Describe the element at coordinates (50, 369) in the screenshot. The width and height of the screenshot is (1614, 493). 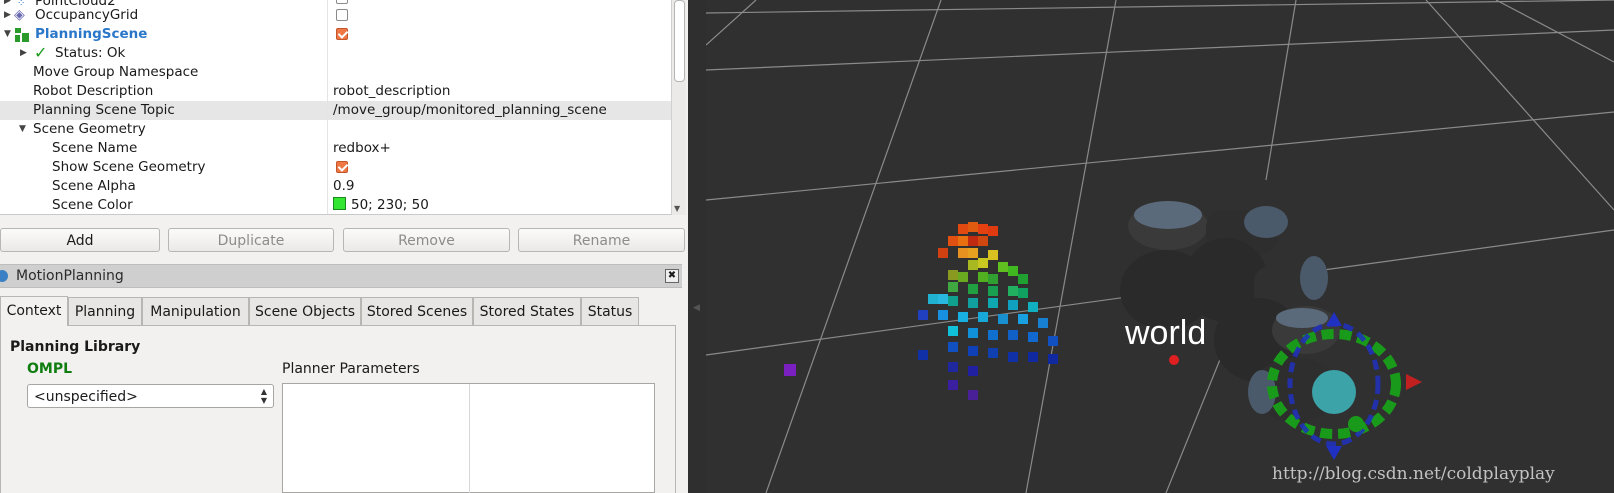
I see `library-name: OMPL` at that location.